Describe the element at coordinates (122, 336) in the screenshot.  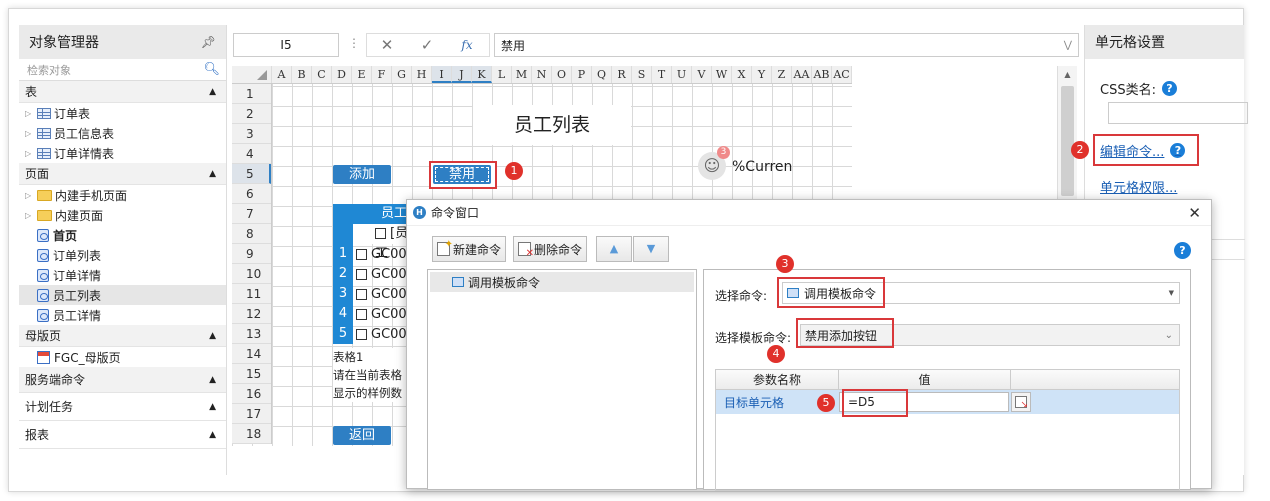
I see `section-master-pages: 母版页 ▲` at that location.